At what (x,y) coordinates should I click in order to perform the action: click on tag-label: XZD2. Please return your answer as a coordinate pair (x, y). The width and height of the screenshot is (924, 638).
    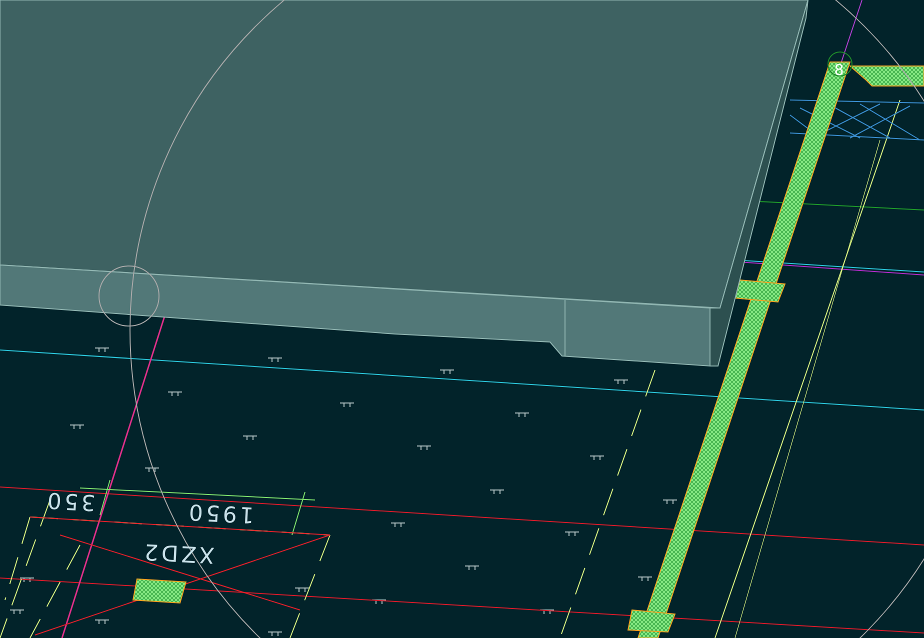
    Looking at the image, I should click on (178, 552).